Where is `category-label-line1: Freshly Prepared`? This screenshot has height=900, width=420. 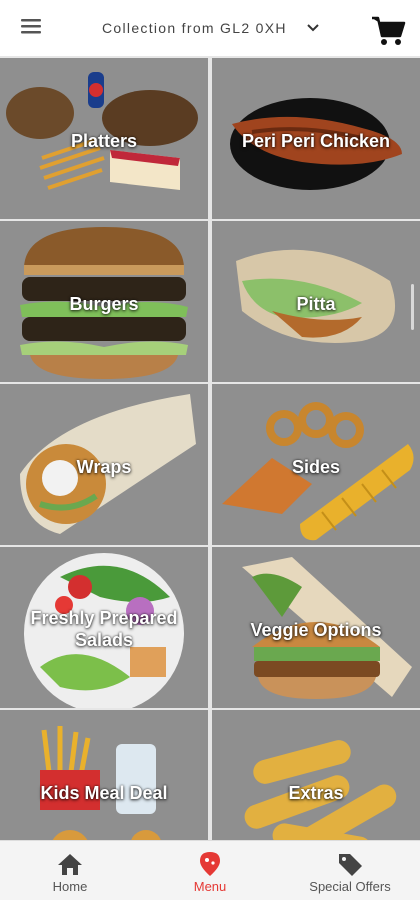
category-label-line1: Freshly Prepared is located at coordinates (104, 618).